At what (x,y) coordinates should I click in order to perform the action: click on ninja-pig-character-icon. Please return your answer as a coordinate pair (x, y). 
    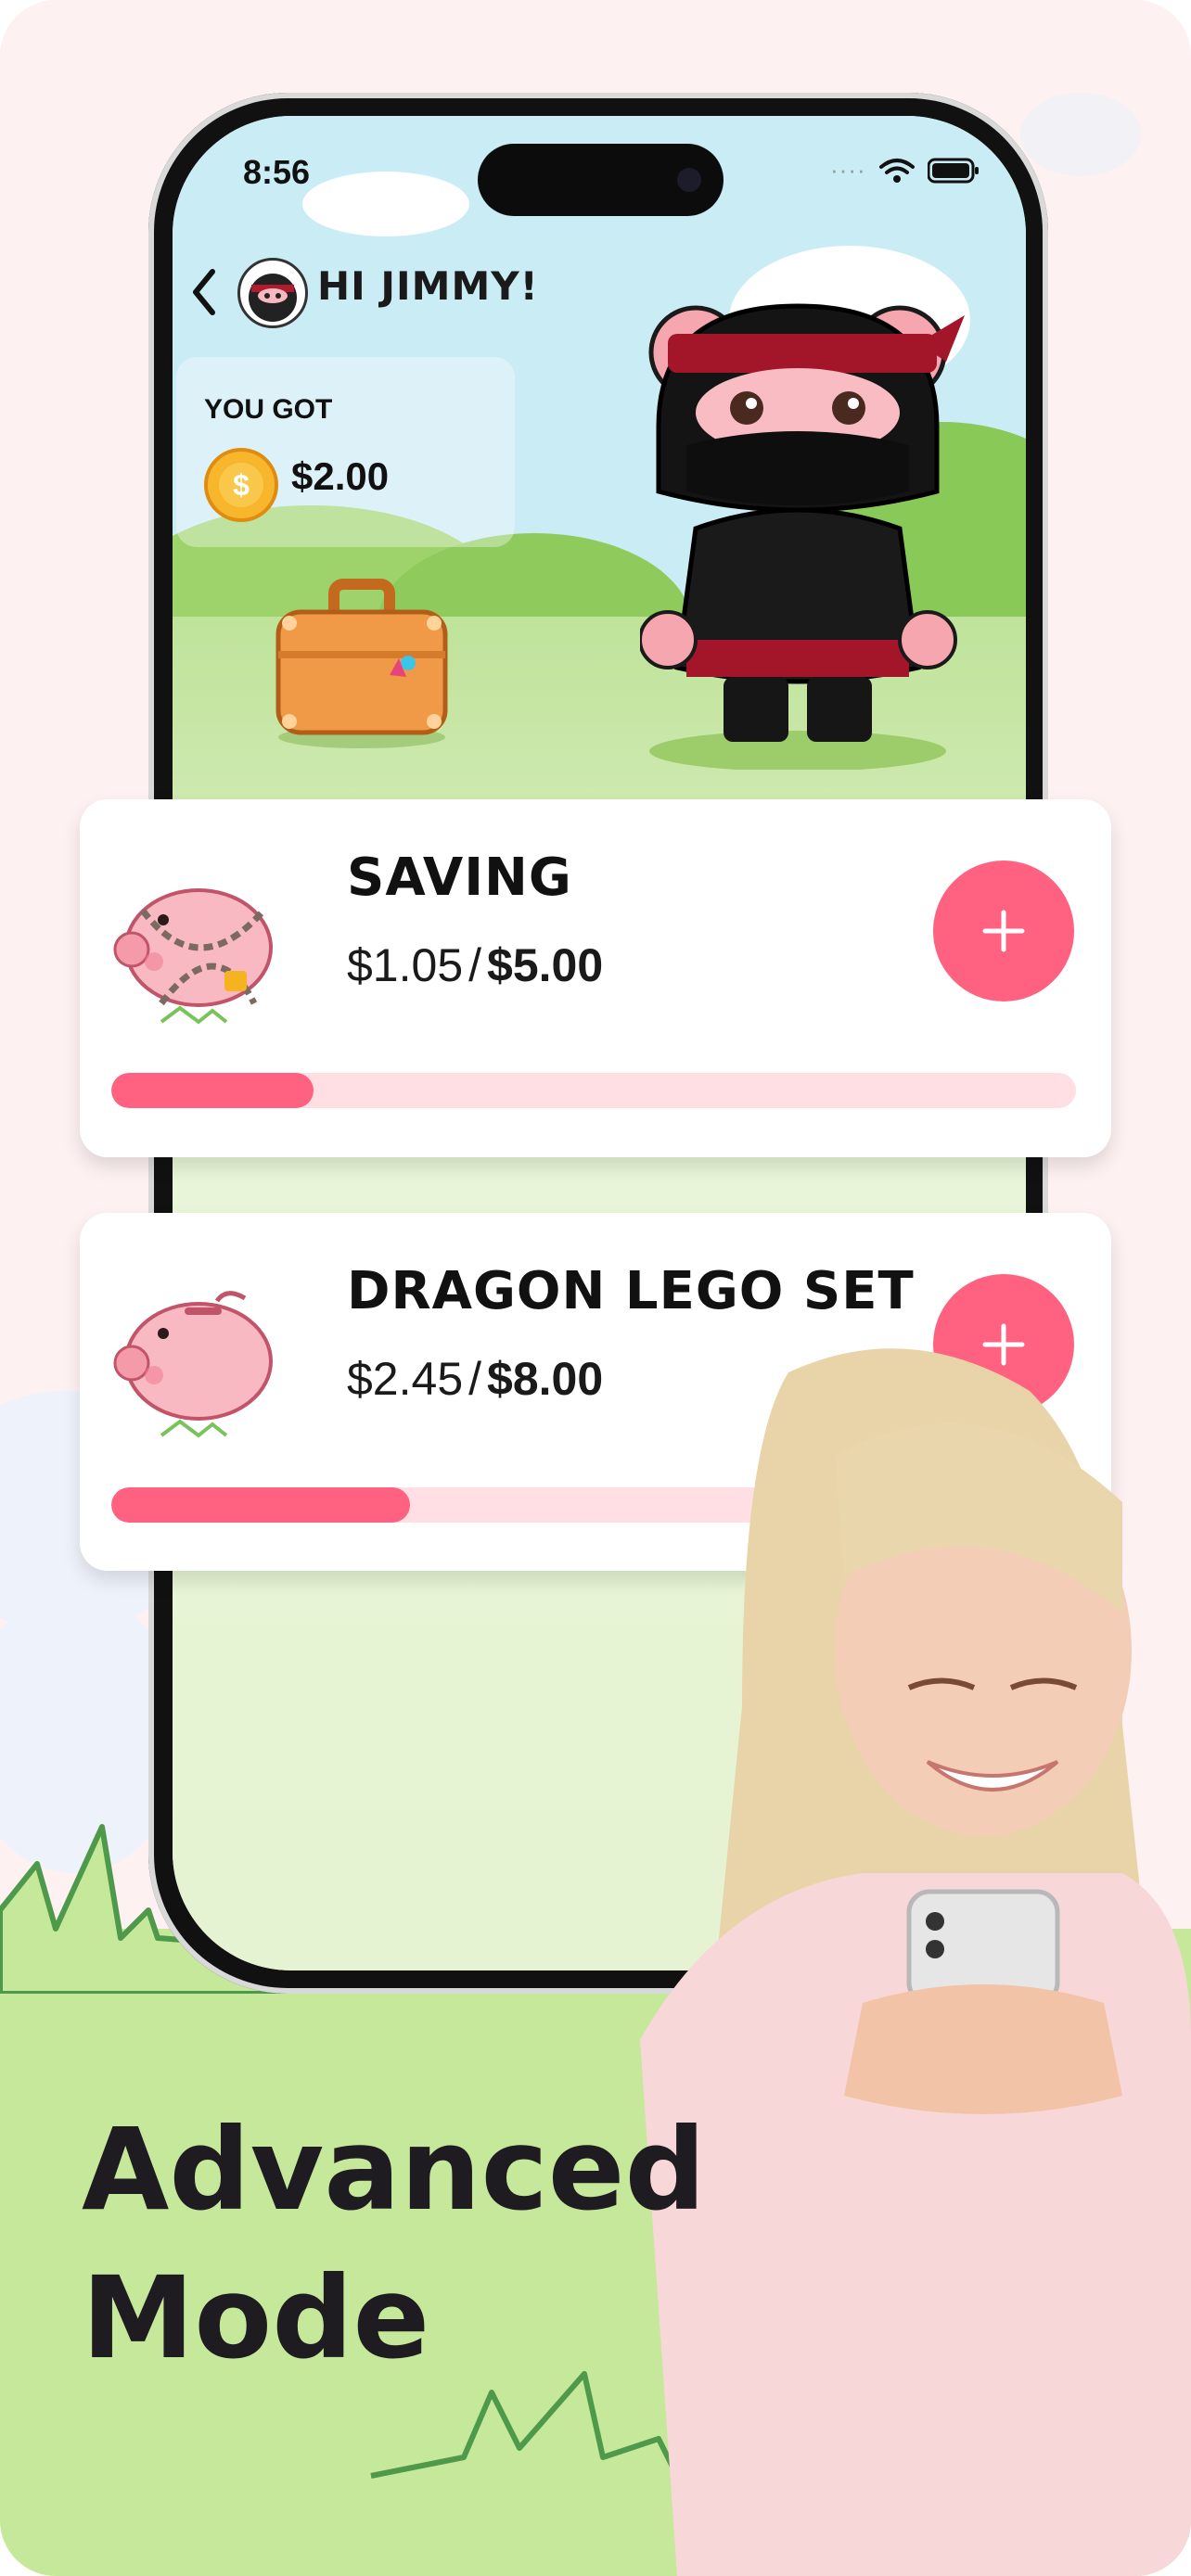
    Looking at the image, I should click on (807, 524).